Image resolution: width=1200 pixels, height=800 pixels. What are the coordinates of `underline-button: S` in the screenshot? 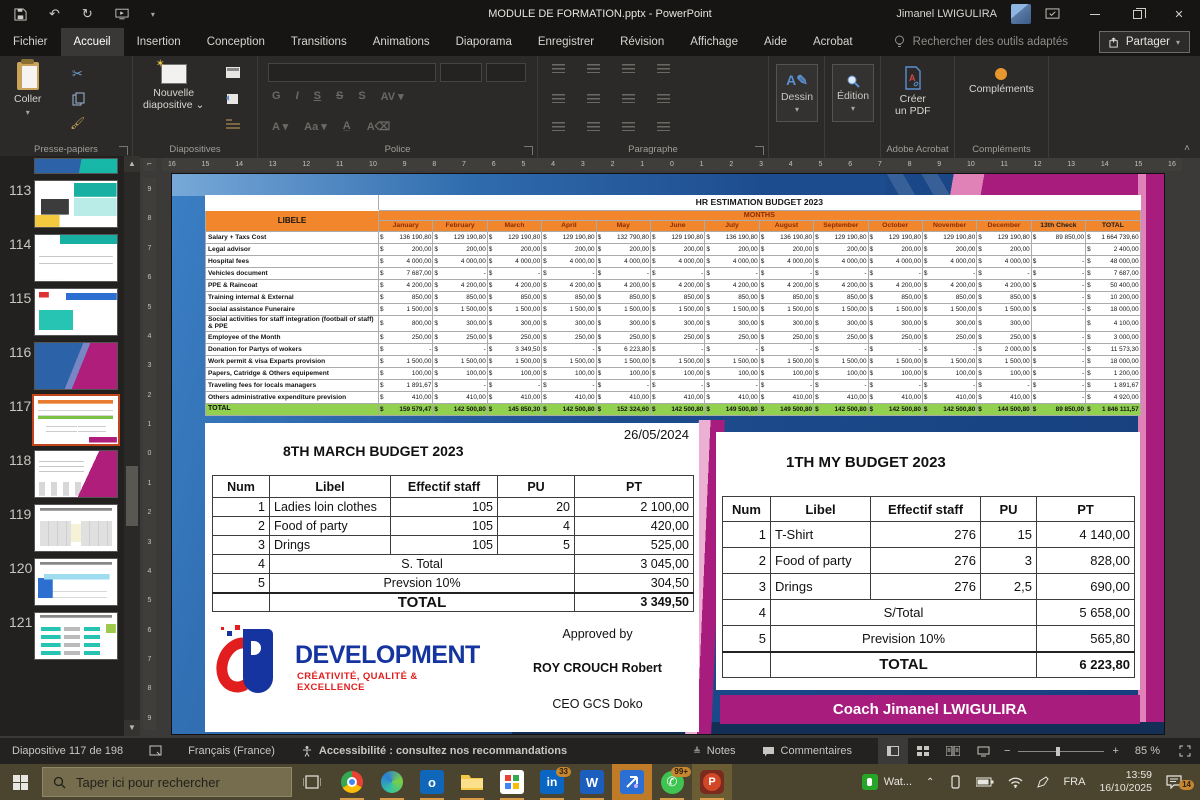 It's located at (317, 96).